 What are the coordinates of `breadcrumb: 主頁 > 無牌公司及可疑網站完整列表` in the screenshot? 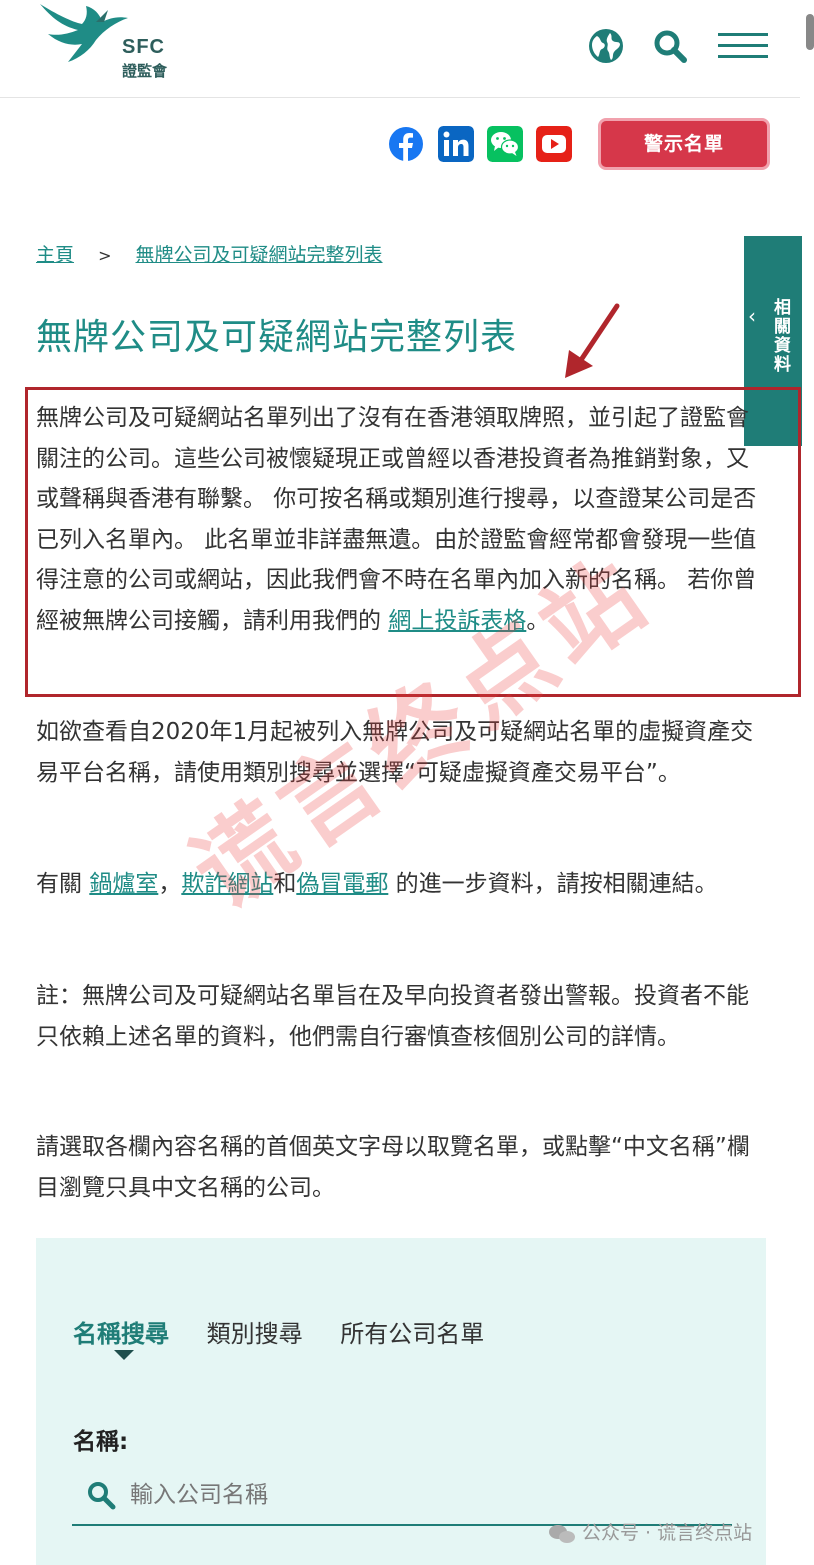 It's located at (209, 253).